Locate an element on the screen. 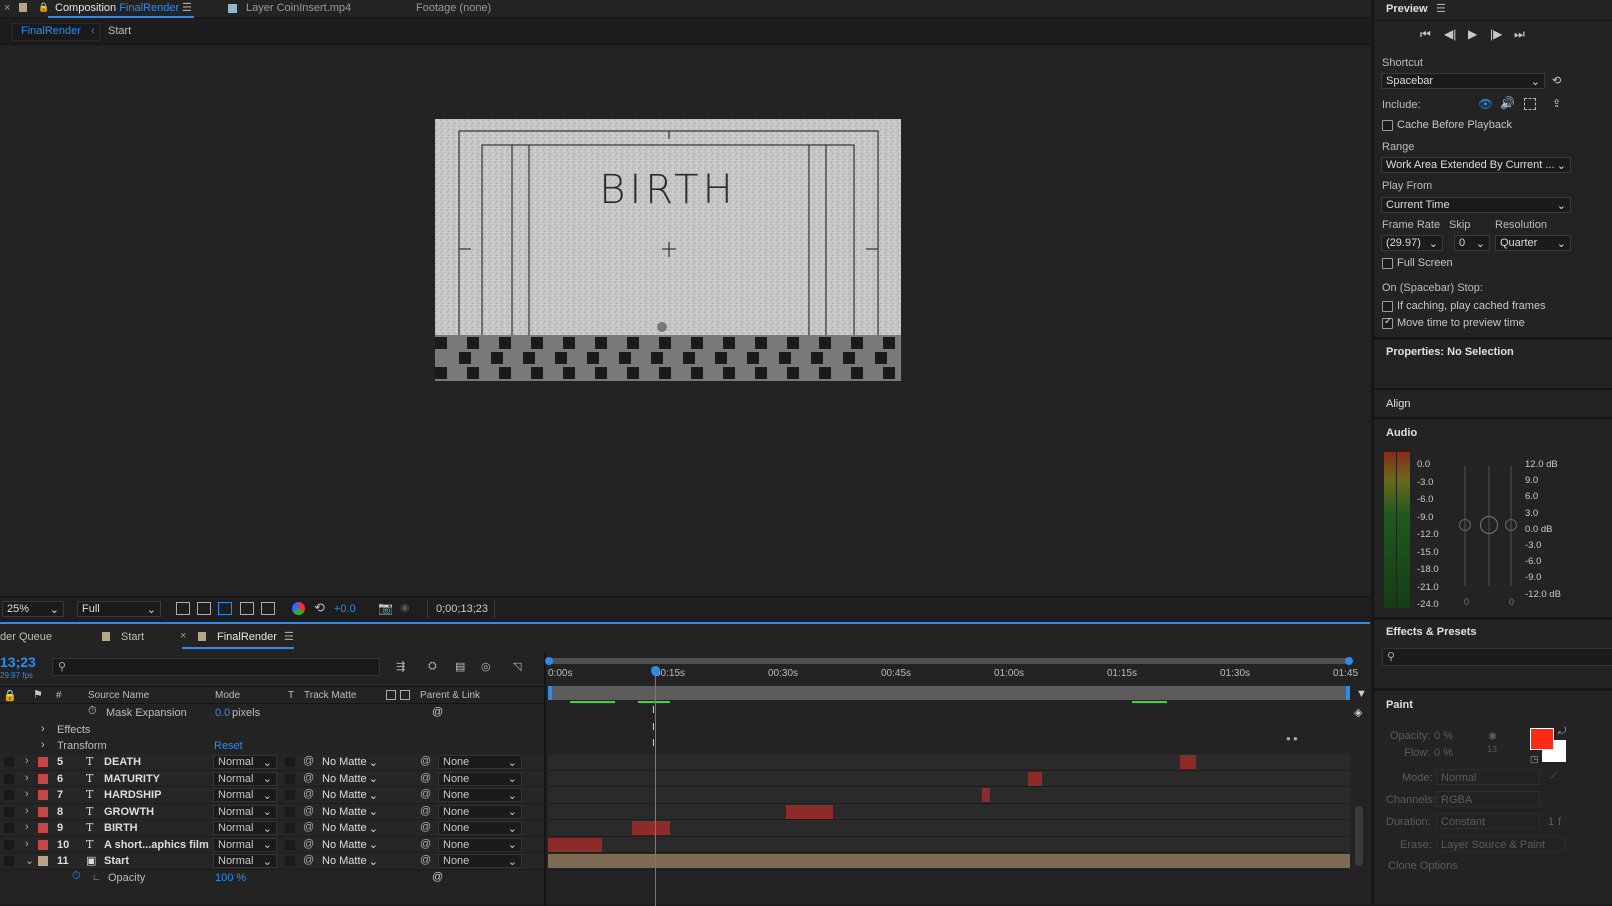  layer-name: GROWTH is located at coordinates (129, 812).